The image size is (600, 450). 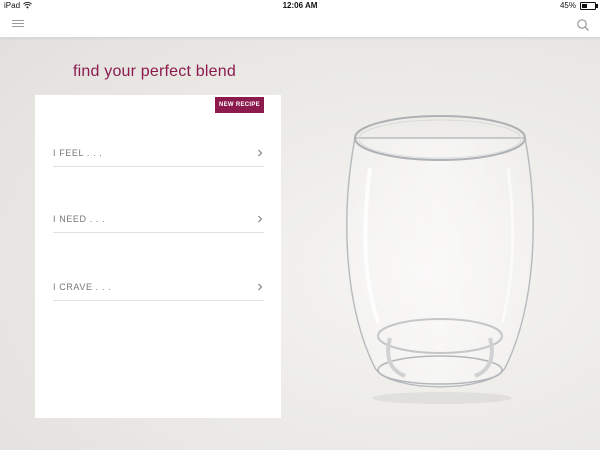 I want to click on clock: 12:06 AM, so click(x=300, y=5).